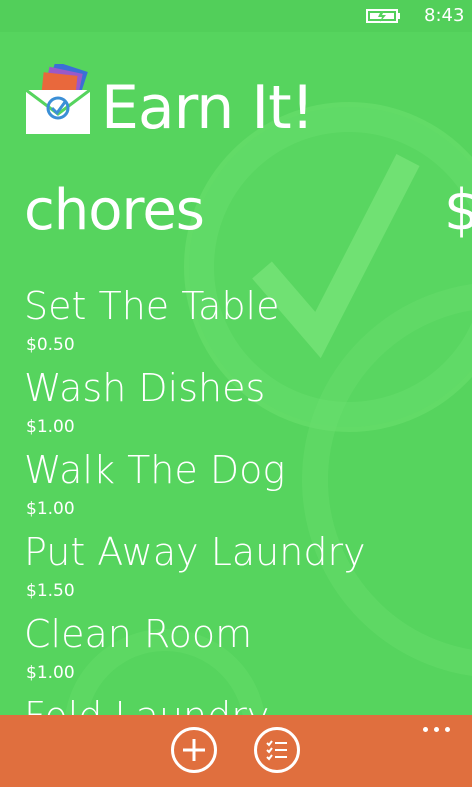  Describe the element at coordinates (444, 15) in the screenshot. I see `status-time: 8:43` at that location.